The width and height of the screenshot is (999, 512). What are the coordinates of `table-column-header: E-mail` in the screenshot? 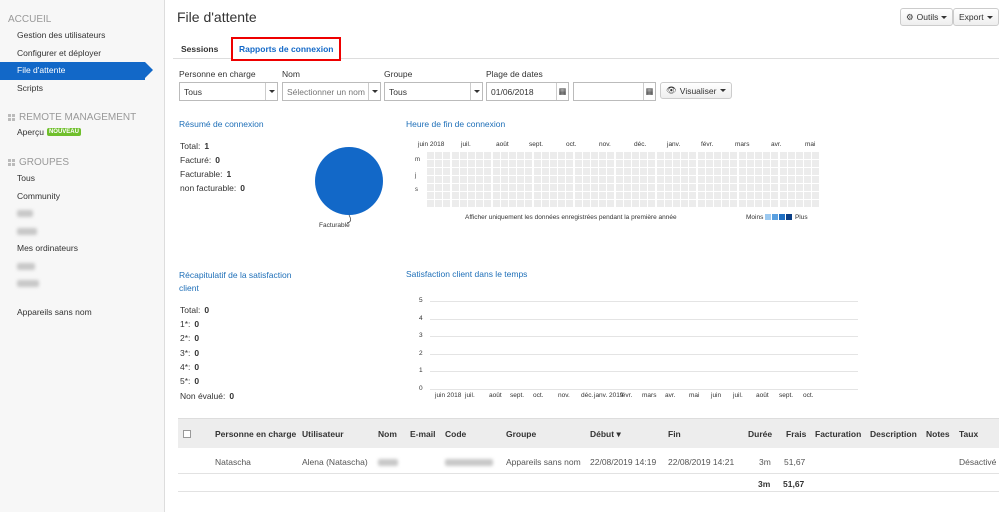 It's located at (423, 434).